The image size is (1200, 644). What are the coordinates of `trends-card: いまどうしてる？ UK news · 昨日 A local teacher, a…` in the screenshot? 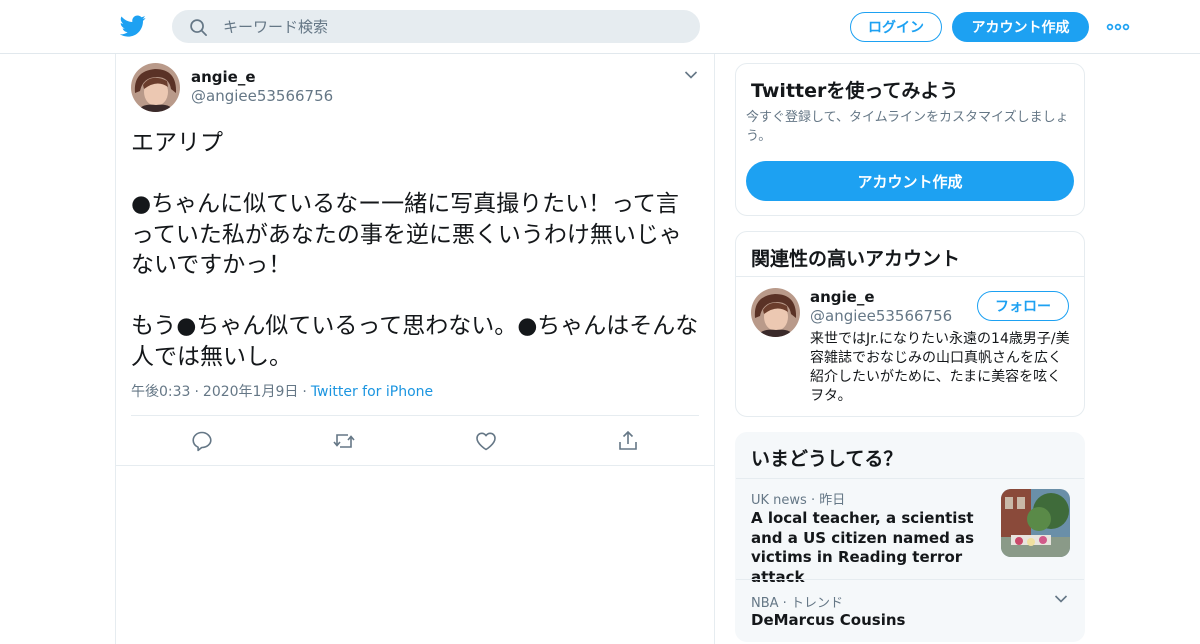 It's located at (910, 537).